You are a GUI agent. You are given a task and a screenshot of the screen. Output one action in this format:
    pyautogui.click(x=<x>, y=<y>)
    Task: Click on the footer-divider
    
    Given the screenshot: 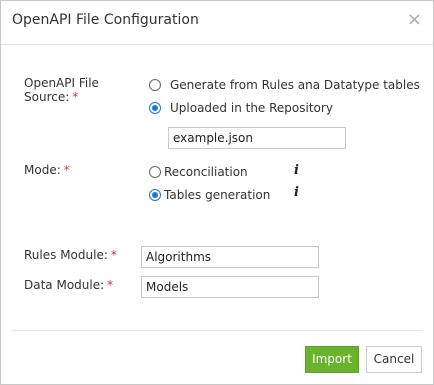 What is the action you would take?
    pyautogui.click(x=217, y=330)
    